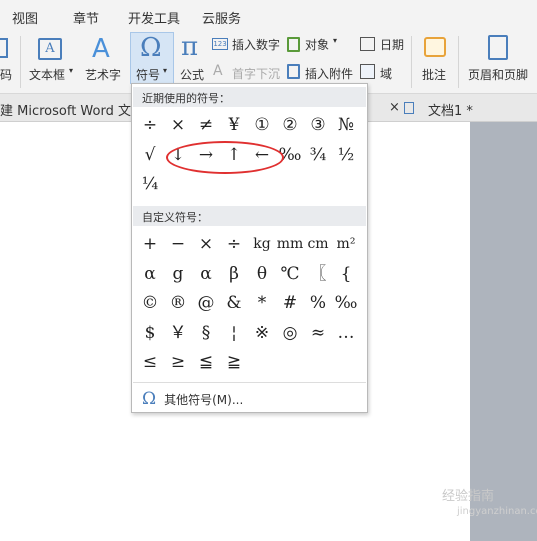 The image size is (537, 541). I want to click on symbol-cell: ©, so click(150, 303).